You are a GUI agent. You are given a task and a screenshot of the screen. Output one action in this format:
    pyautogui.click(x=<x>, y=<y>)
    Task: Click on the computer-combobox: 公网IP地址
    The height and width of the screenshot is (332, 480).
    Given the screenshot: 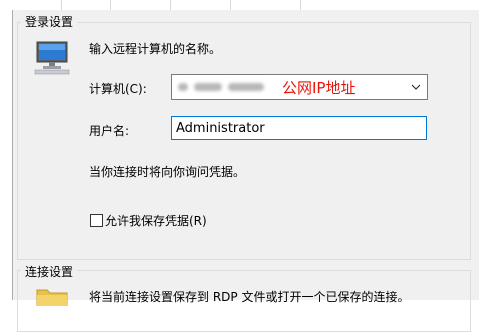 What is the action you would take?
    pyautogui.click(x=299, y=87)
    